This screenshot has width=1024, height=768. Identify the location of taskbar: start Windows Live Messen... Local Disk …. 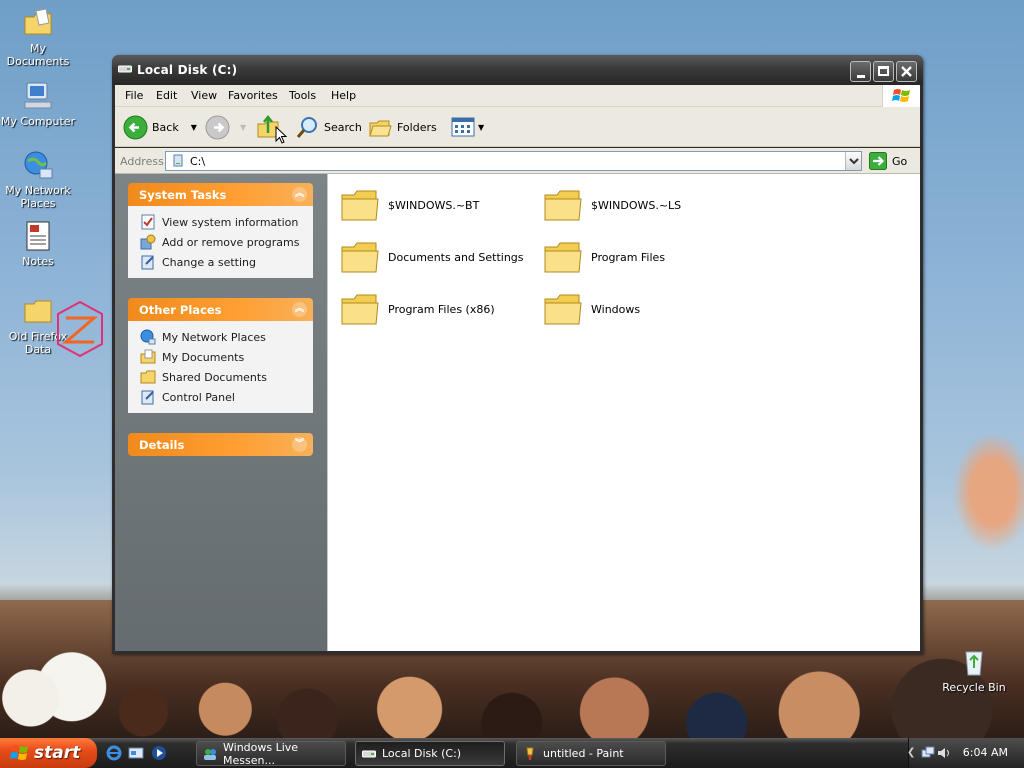
(512, 753).